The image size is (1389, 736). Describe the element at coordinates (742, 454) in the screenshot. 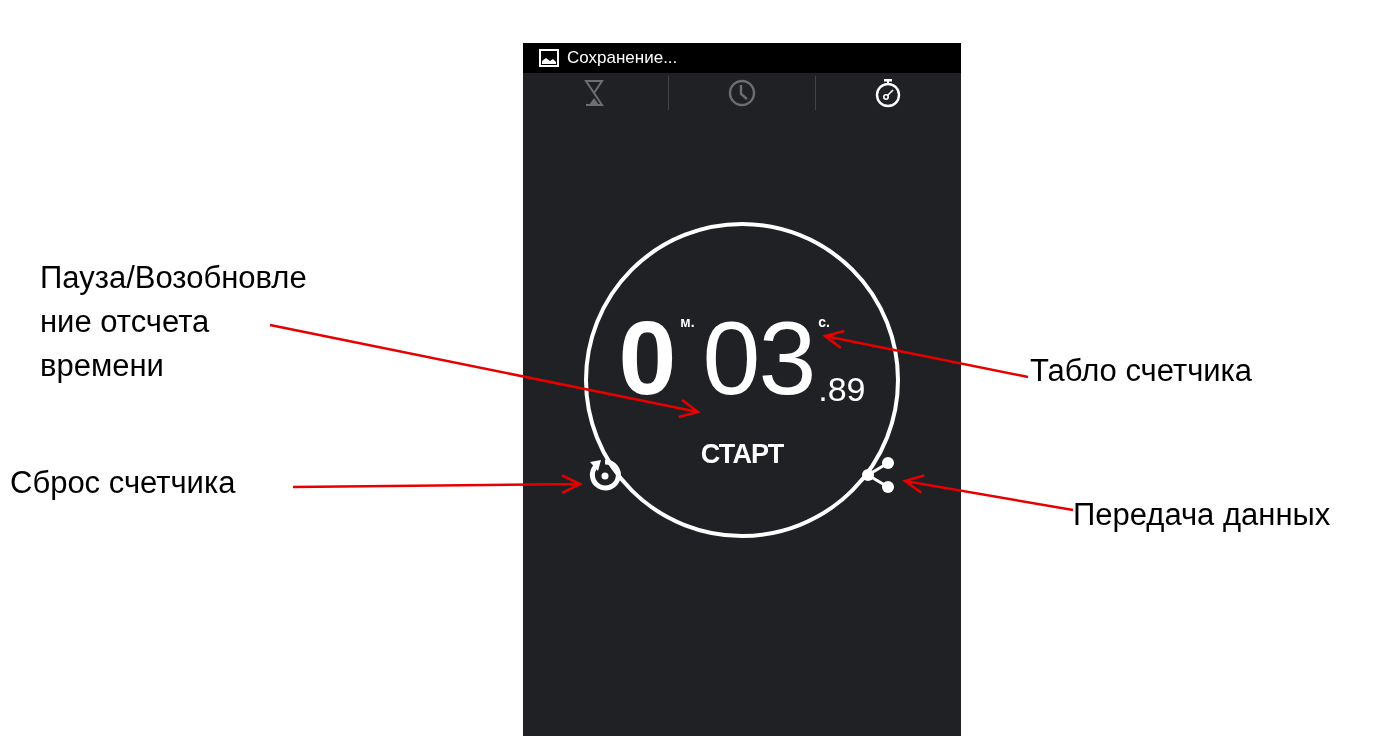

I see `start-button: СТАРТ` at that location.